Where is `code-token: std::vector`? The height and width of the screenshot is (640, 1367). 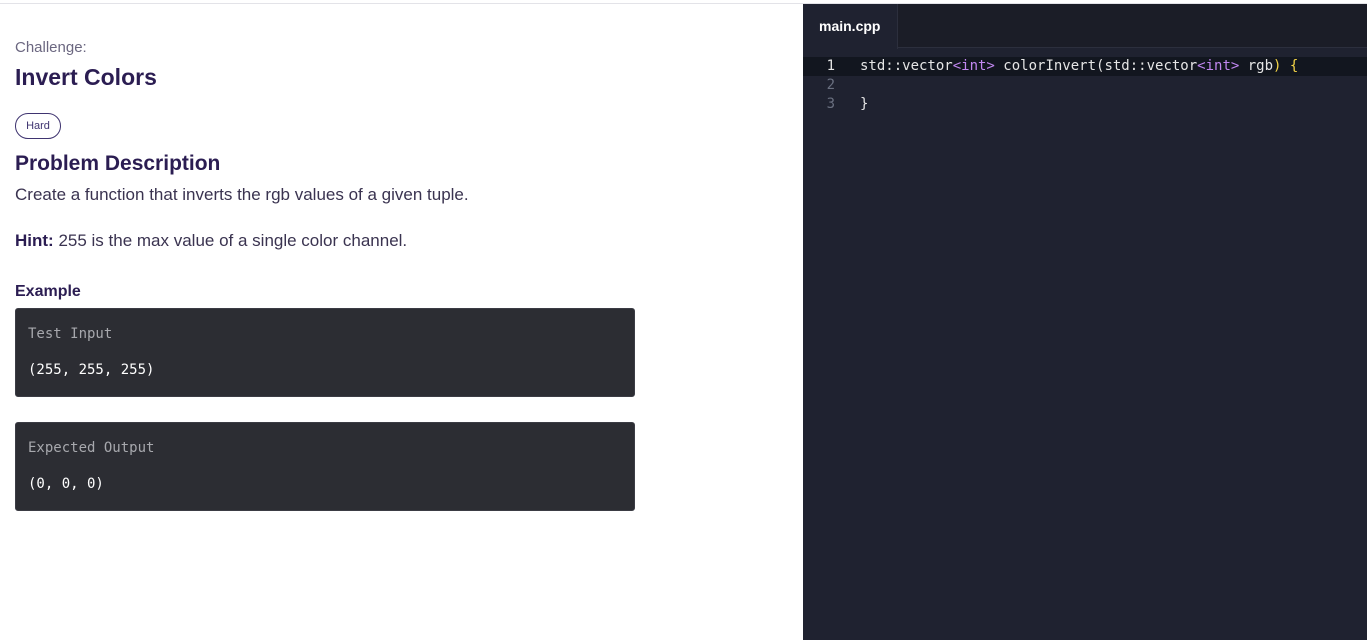 code-token: std::vector is located at coordinates (906, 66).